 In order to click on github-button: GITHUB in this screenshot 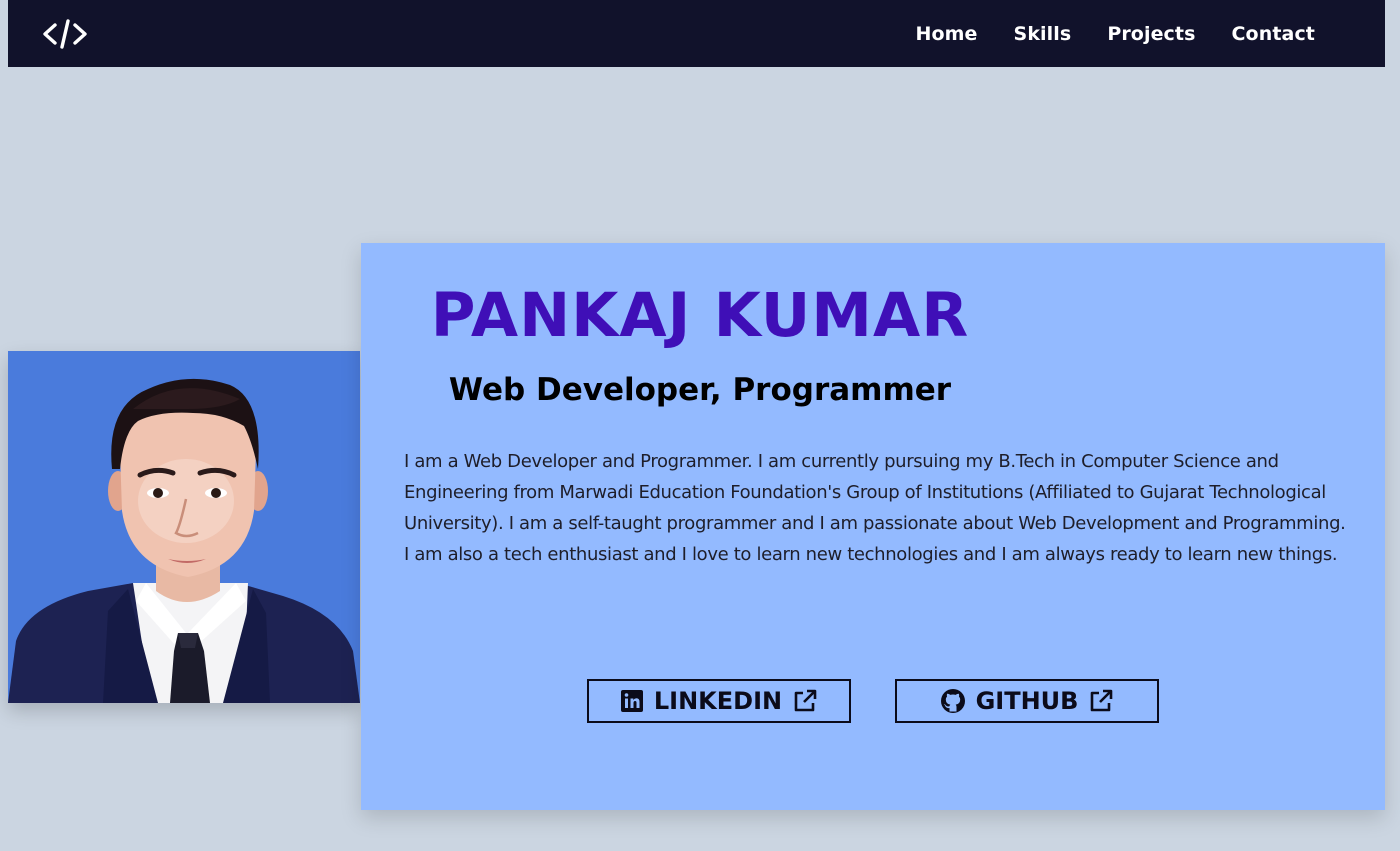, I will do `click(1027, 701)`.